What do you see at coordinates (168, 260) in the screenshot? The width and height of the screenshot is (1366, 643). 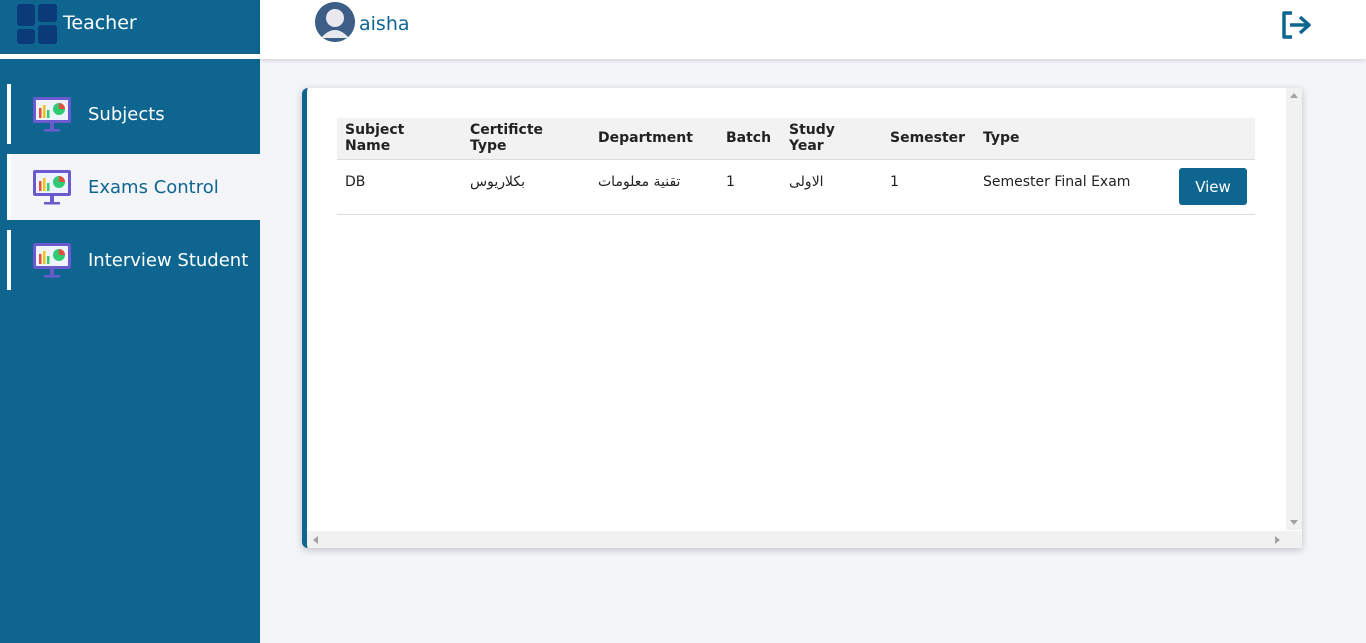 I see `sidebar-item-label: Interview Student` at bounding box center [168, 260].